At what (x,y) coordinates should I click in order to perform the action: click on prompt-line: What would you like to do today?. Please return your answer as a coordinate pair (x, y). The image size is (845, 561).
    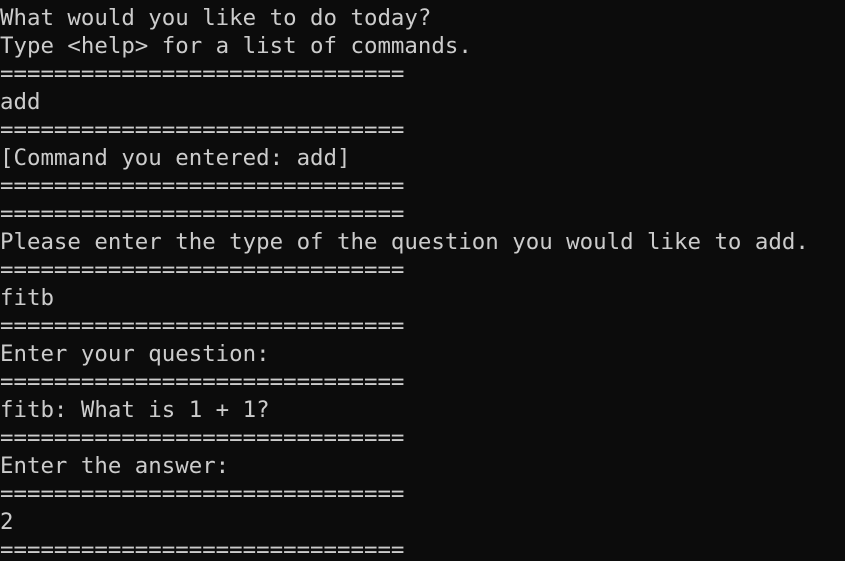
    Looking at the image, I should click on (216, 18).